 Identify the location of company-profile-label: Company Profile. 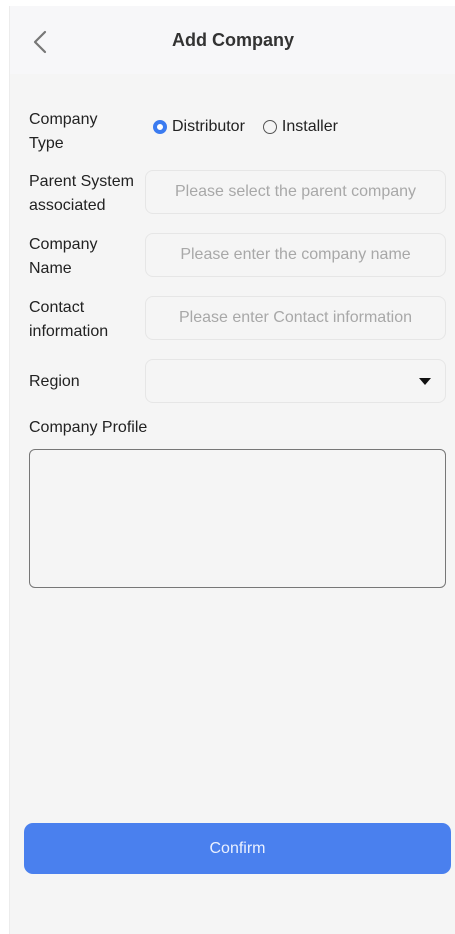
(88, 427).